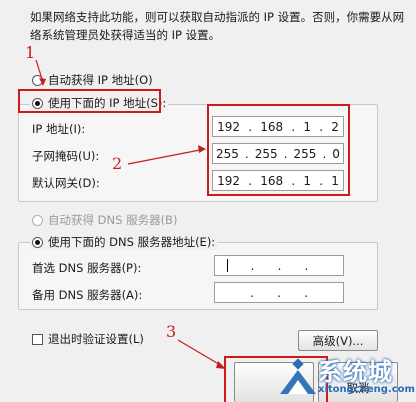  I want to click on annotation-number-3: 3, so click(171, 331).